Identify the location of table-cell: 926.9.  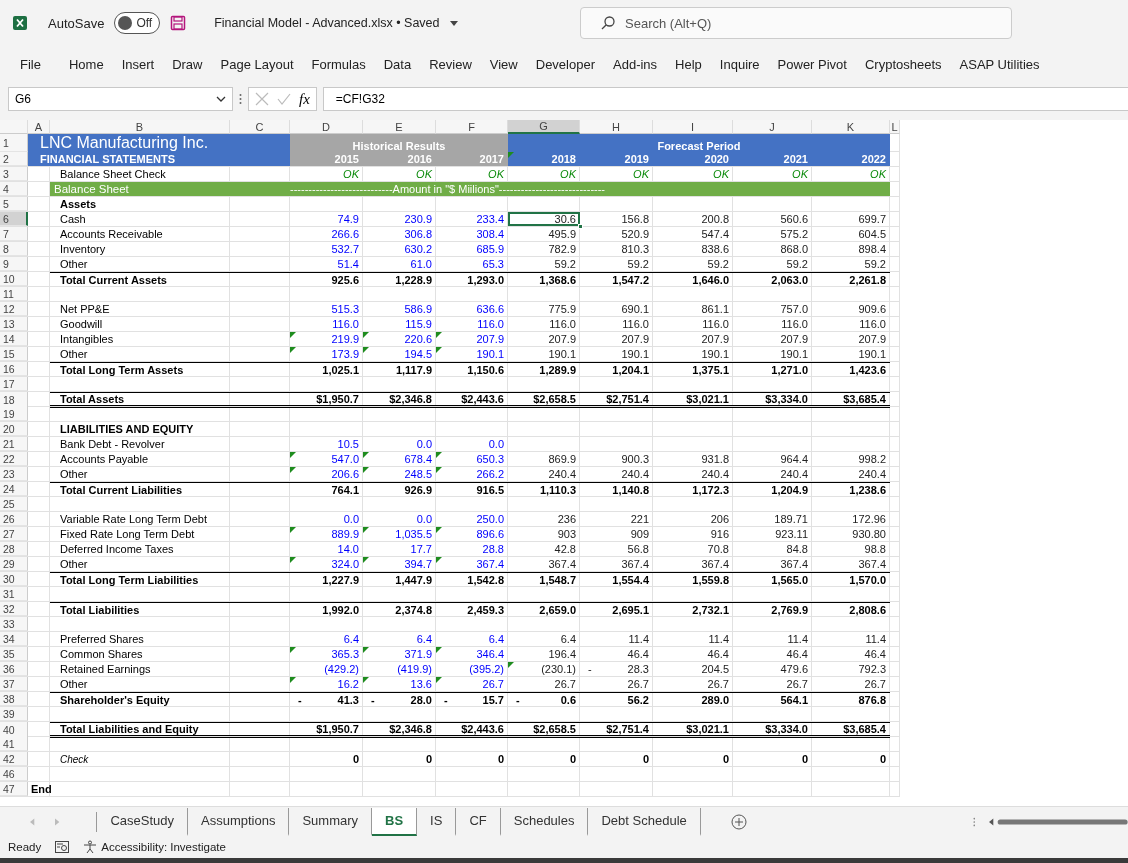
(399, 489).